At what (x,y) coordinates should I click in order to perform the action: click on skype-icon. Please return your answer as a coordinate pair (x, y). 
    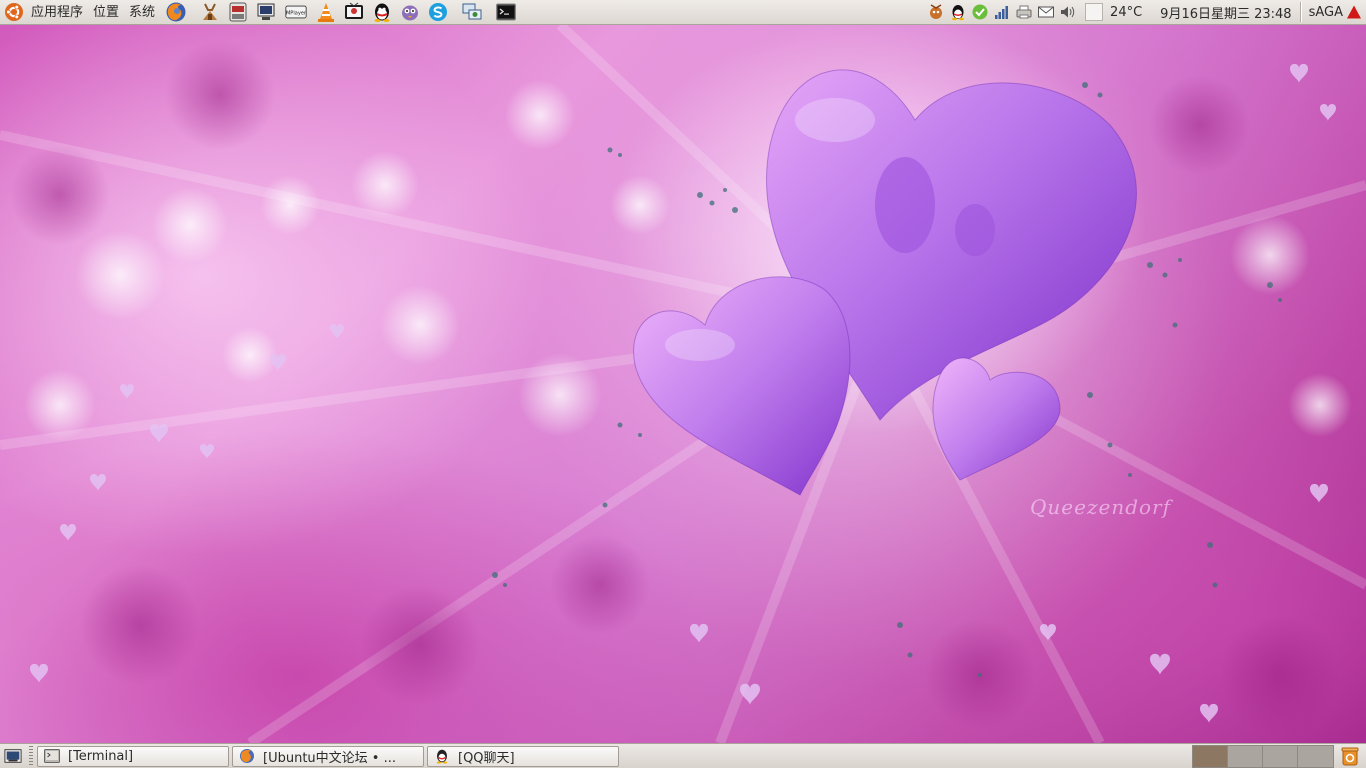
    Looking at the image, I should click on (438, 12).